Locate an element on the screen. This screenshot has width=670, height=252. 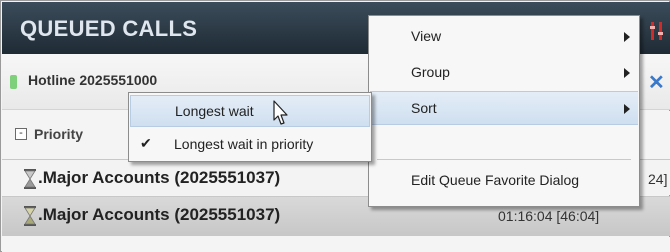
settings-icon is located at coordinates (657, 31).